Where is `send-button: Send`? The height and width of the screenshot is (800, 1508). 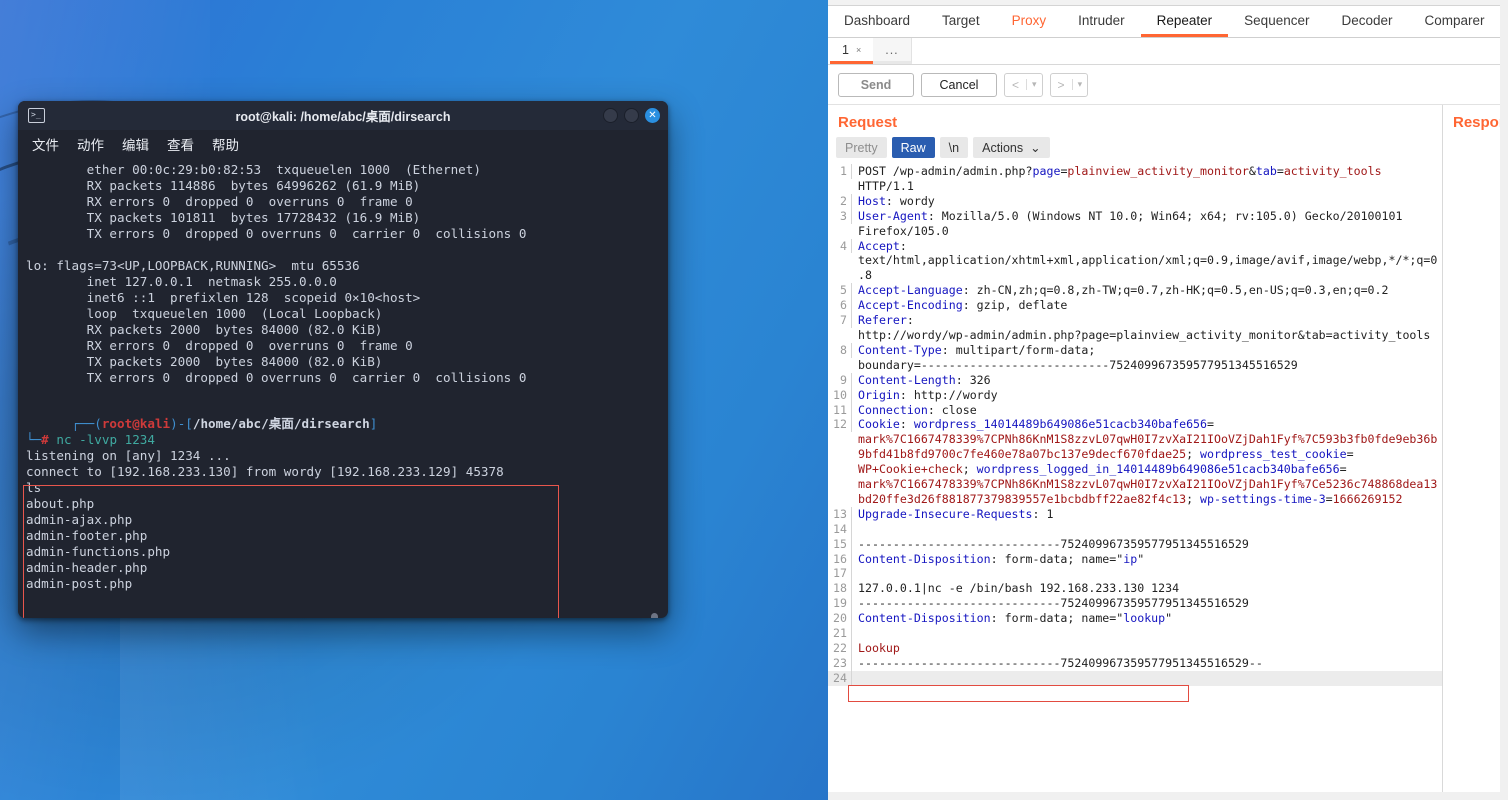 send-button: Send is located at coordinates (876, 84).